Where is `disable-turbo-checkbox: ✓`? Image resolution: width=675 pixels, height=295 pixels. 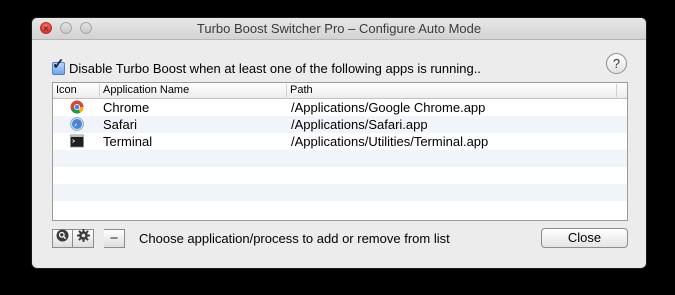
disable-turbo-checkbox: ✓ is located at coordinates (58, 66).